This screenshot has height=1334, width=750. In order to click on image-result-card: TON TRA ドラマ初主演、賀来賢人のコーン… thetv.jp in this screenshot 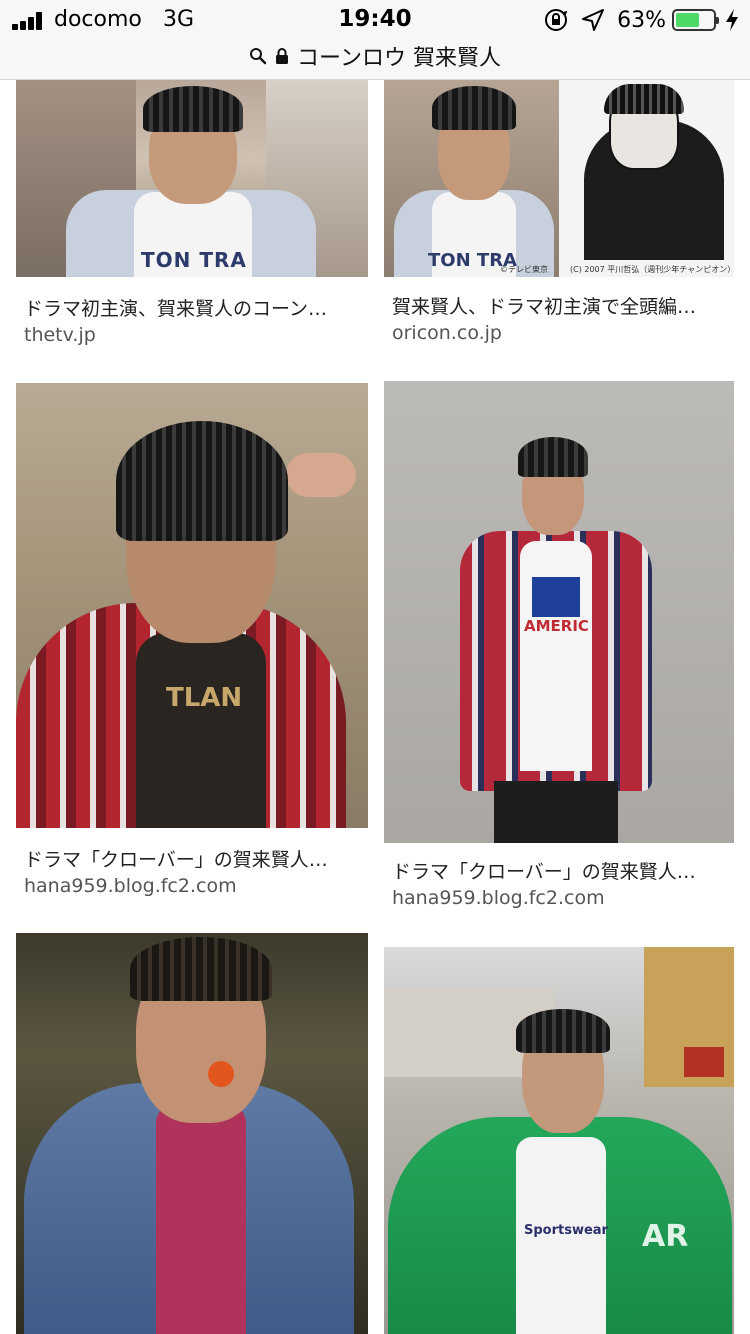, I will do `click(192, 215)`.